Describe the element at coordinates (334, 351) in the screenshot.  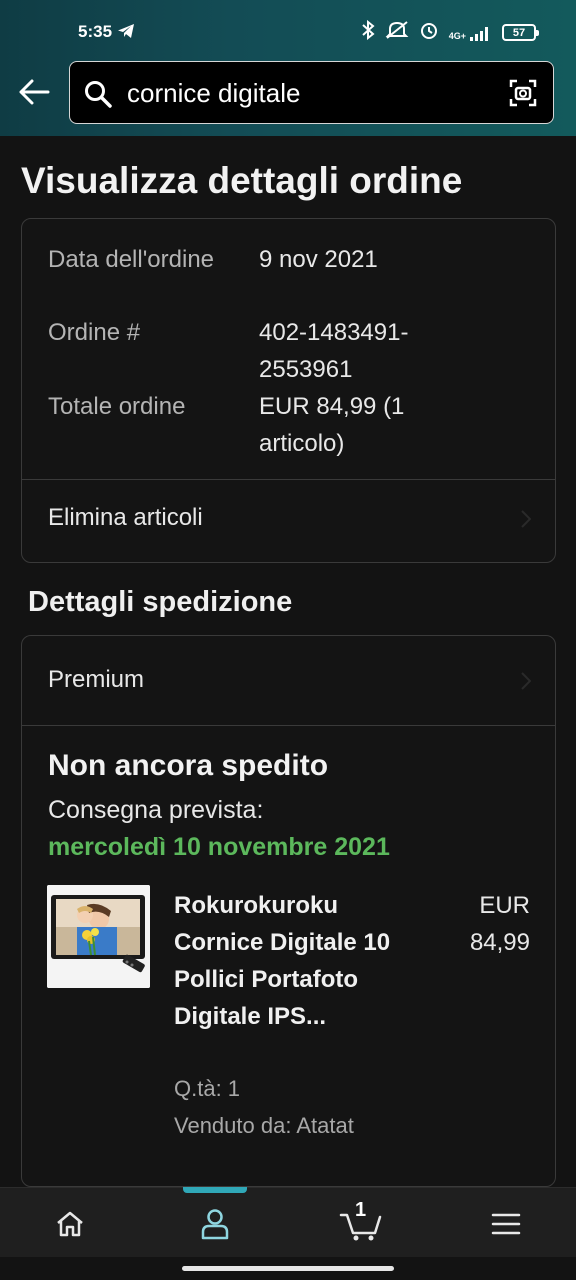
I see `order-number-value: 402-1483491-2553961` at that location.